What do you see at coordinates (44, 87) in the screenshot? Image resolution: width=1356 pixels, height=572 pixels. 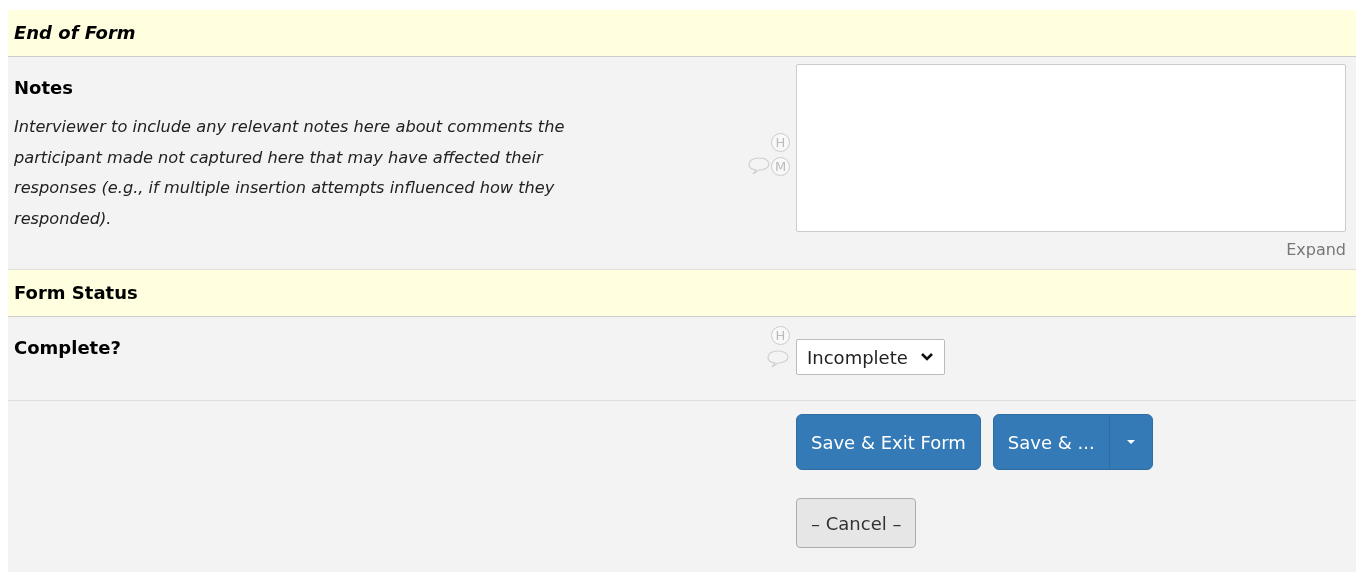 I see `field-label: Notes` at bounding box center [44, 87].